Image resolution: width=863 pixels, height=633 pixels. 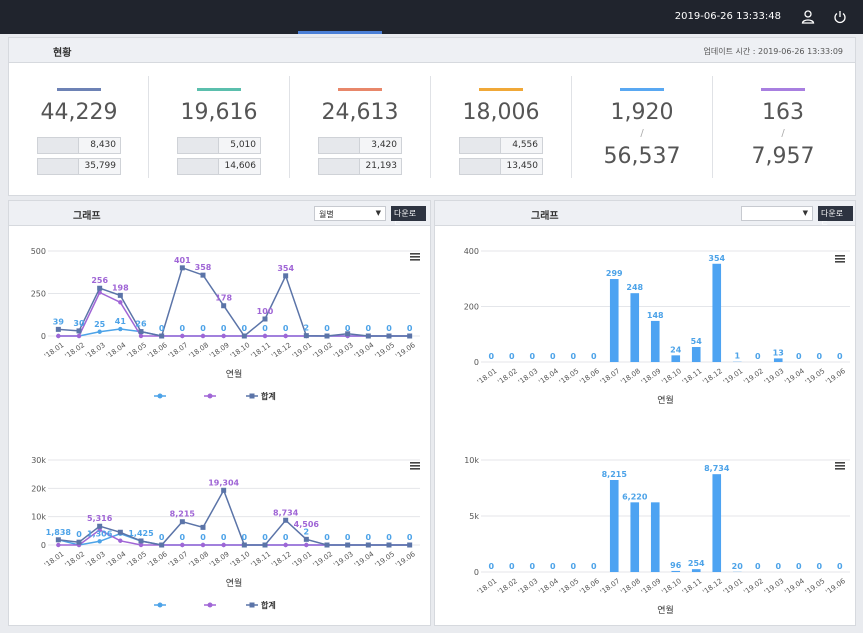 What do you see at coordinates (384, 145) in the screenshot?
I see `stat-sub-value: 3,420` at bounding box center [384, 145].